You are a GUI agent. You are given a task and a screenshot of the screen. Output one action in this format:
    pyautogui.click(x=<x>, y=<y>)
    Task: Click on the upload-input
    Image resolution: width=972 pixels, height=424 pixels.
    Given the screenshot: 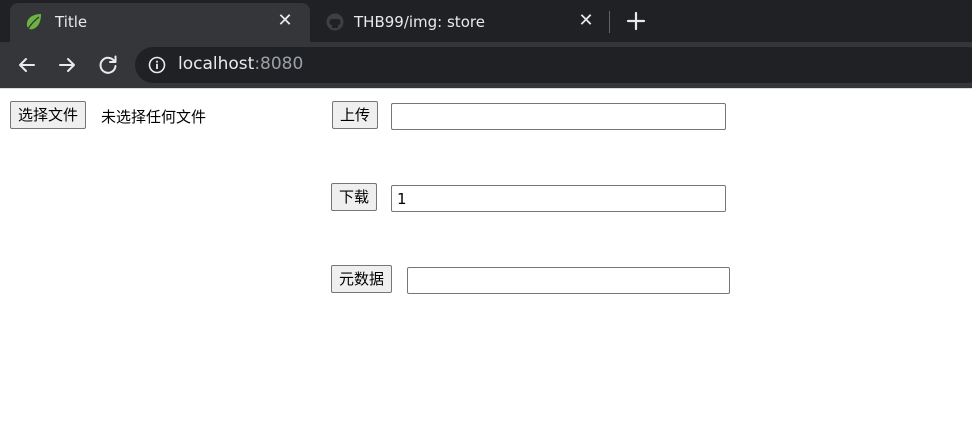 What is the action you would take?
    pyautogui.click(x=558, y=116)
    